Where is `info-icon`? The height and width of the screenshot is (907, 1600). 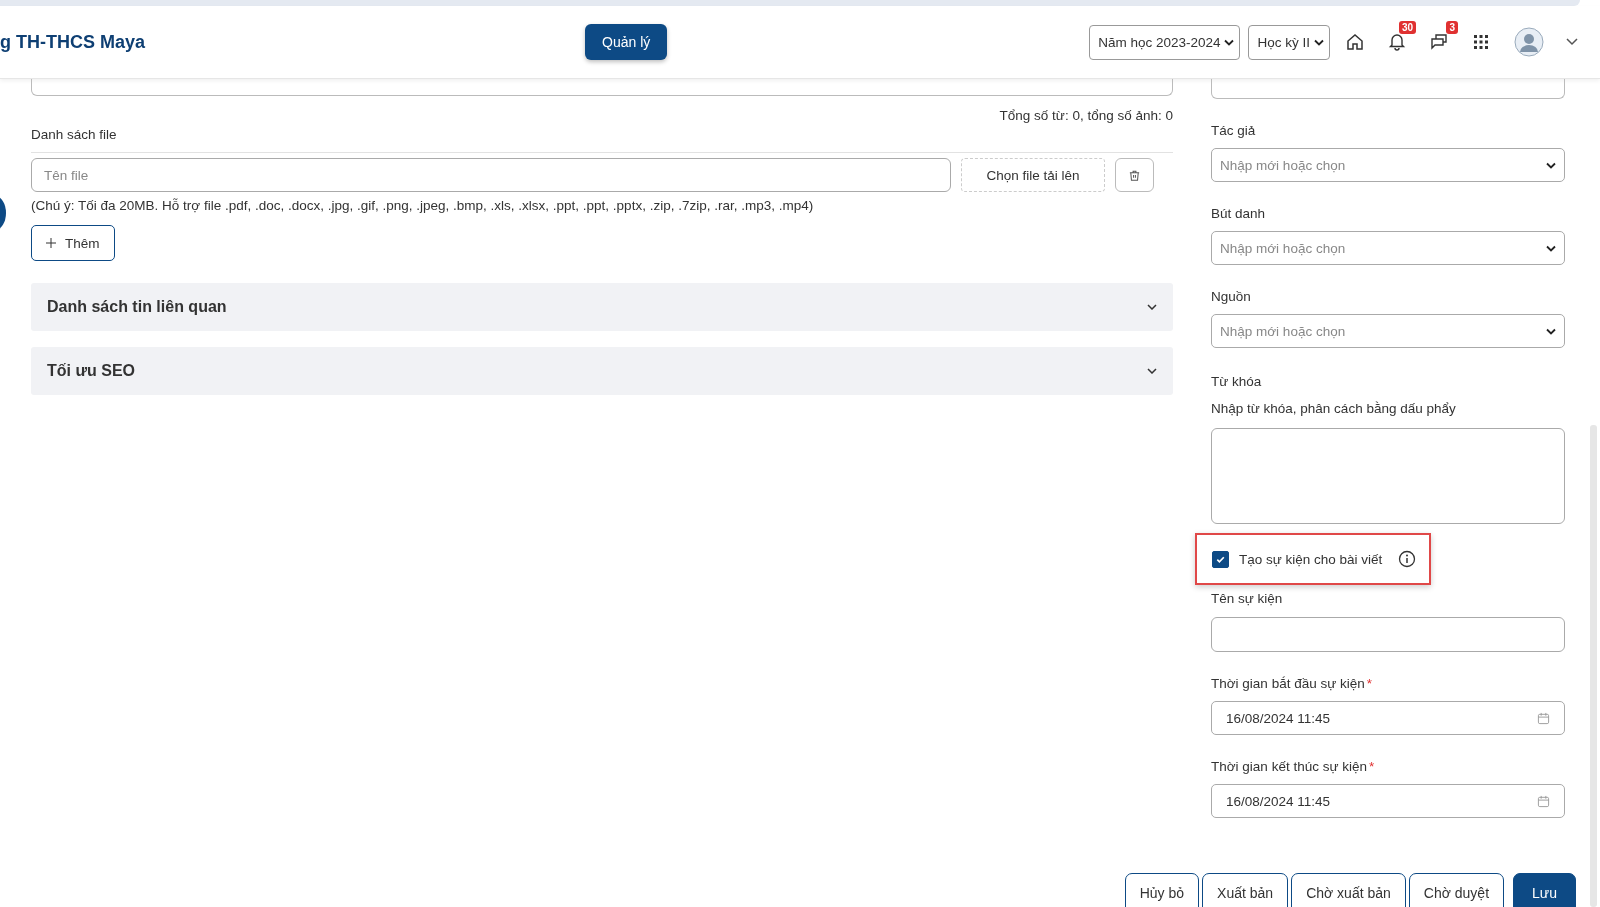 info-icon is located at coordinates (1407, 559).